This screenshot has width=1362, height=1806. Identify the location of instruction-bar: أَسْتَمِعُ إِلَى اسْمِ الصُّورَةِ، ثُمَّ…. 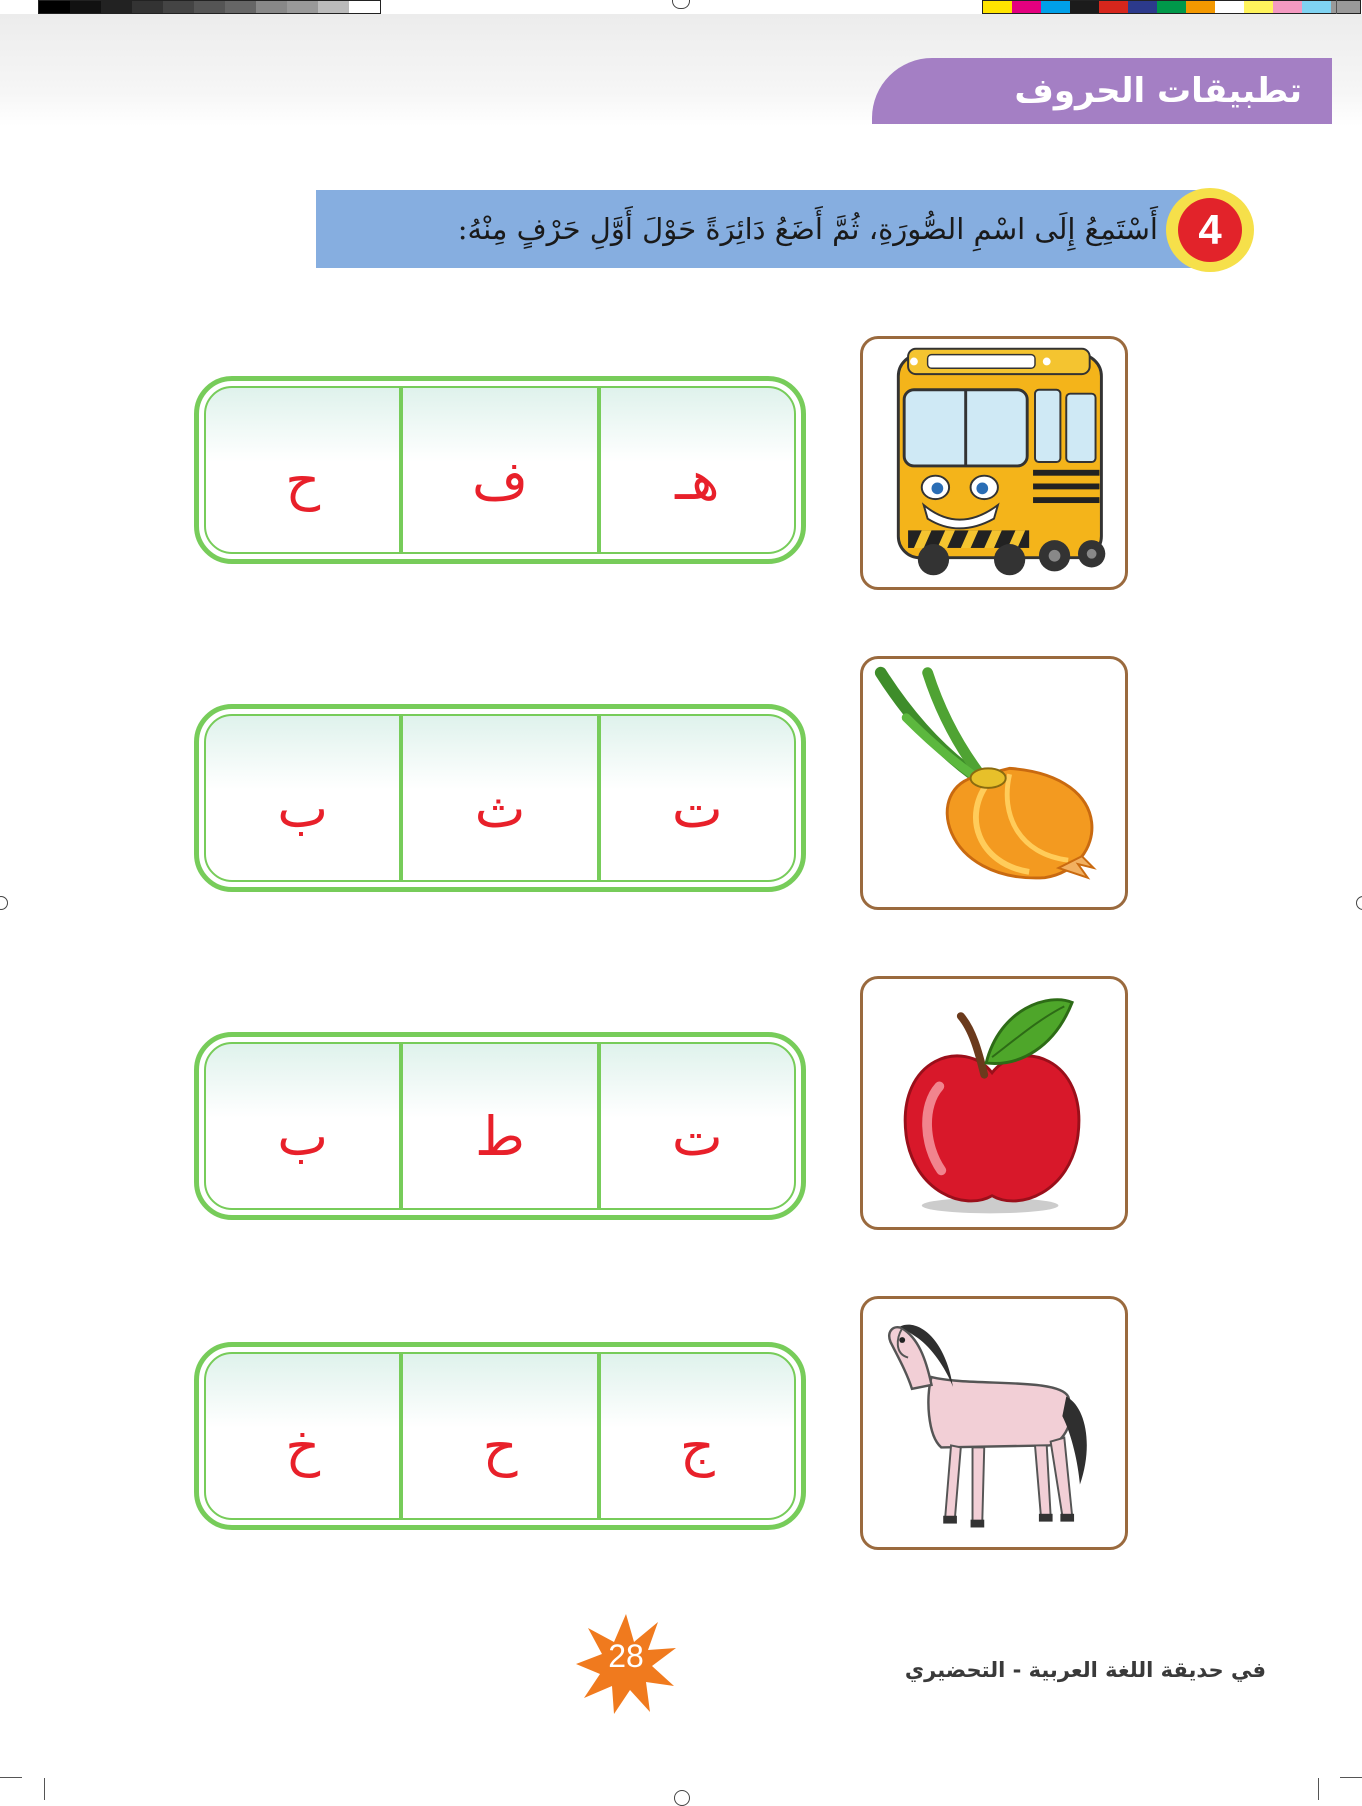
(761, 229).